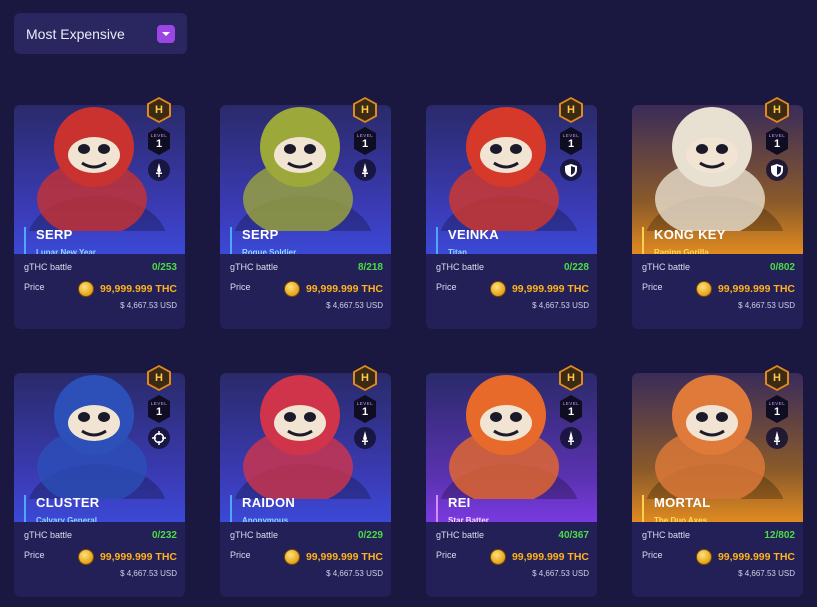  Describe the element at coordinates (100, 33) in the screenshot. I see `sort-dropdown: Most Expensive` at that location.